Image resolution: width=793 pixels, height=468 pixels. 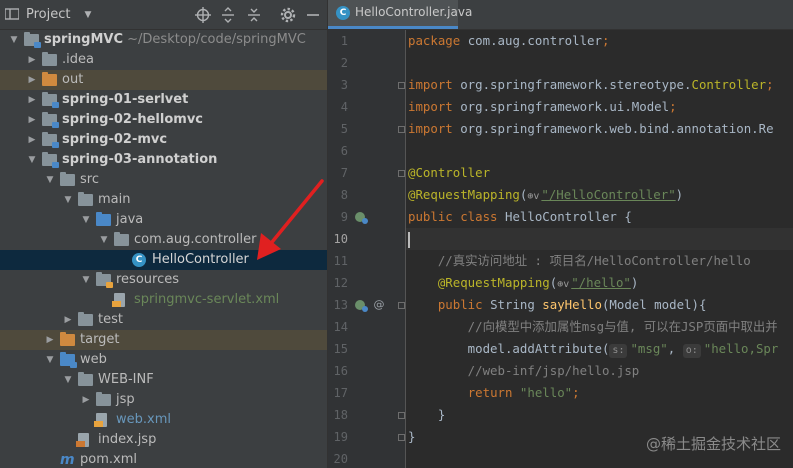 I want to click on tree-item-label: spring-03-annotation, so click(x=140, y=159).